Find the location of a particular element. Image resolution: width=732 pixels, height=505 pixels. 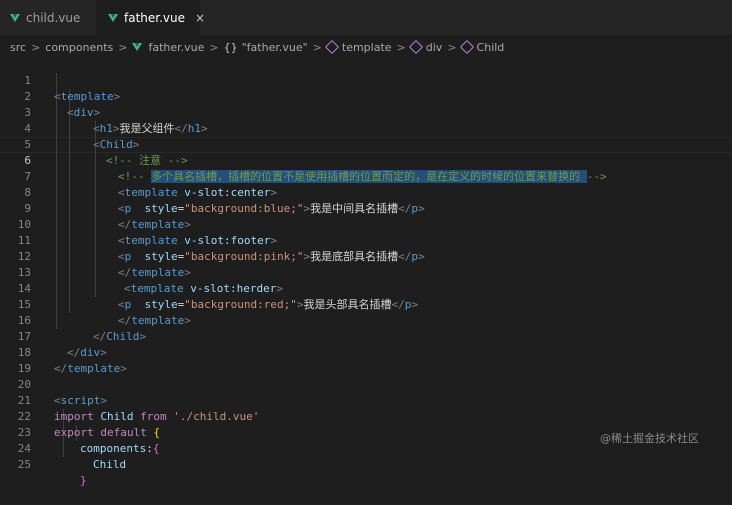

breadcrumb-div: div is located at coordinates (425, 47).